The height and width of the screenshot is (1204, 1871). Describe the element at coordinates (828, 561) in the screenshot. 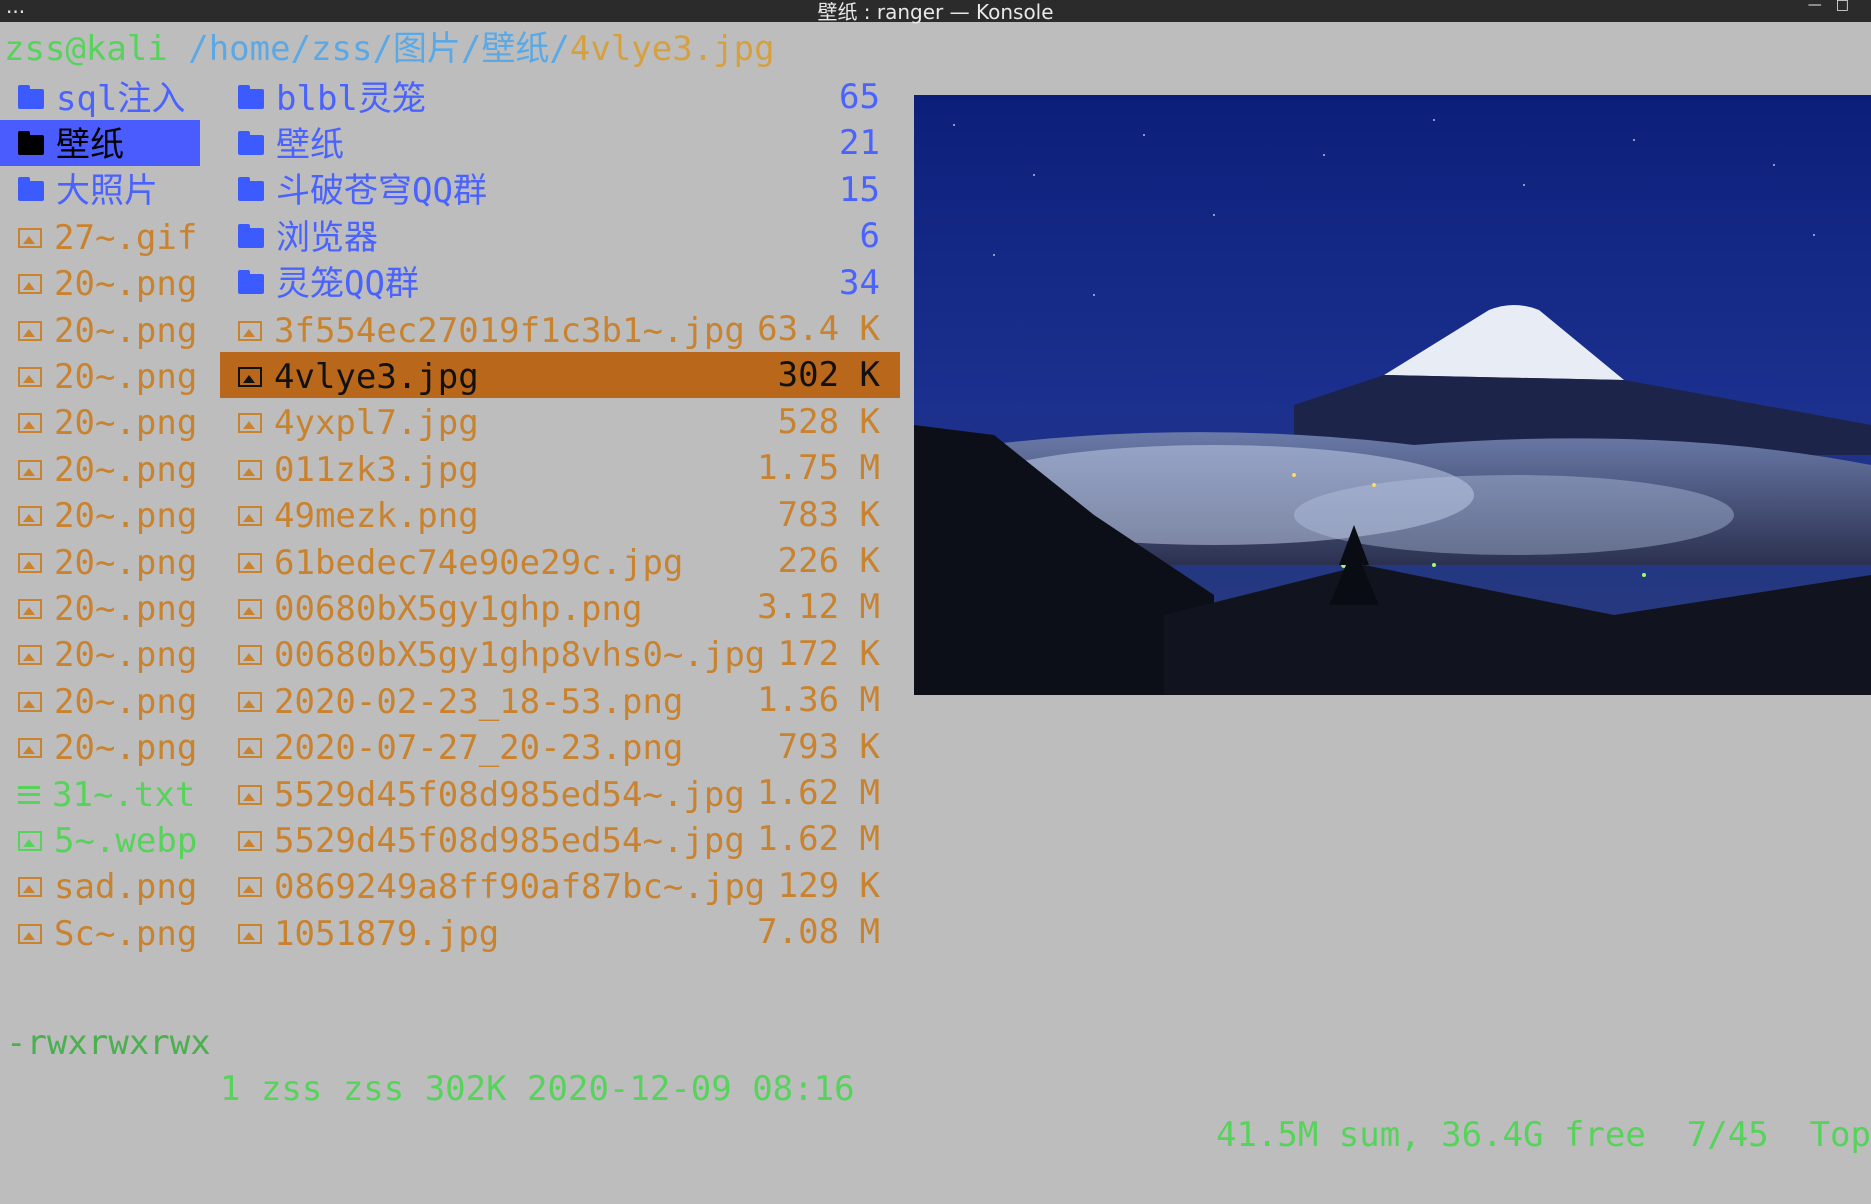

I see `item-size: 226 K` at that location.